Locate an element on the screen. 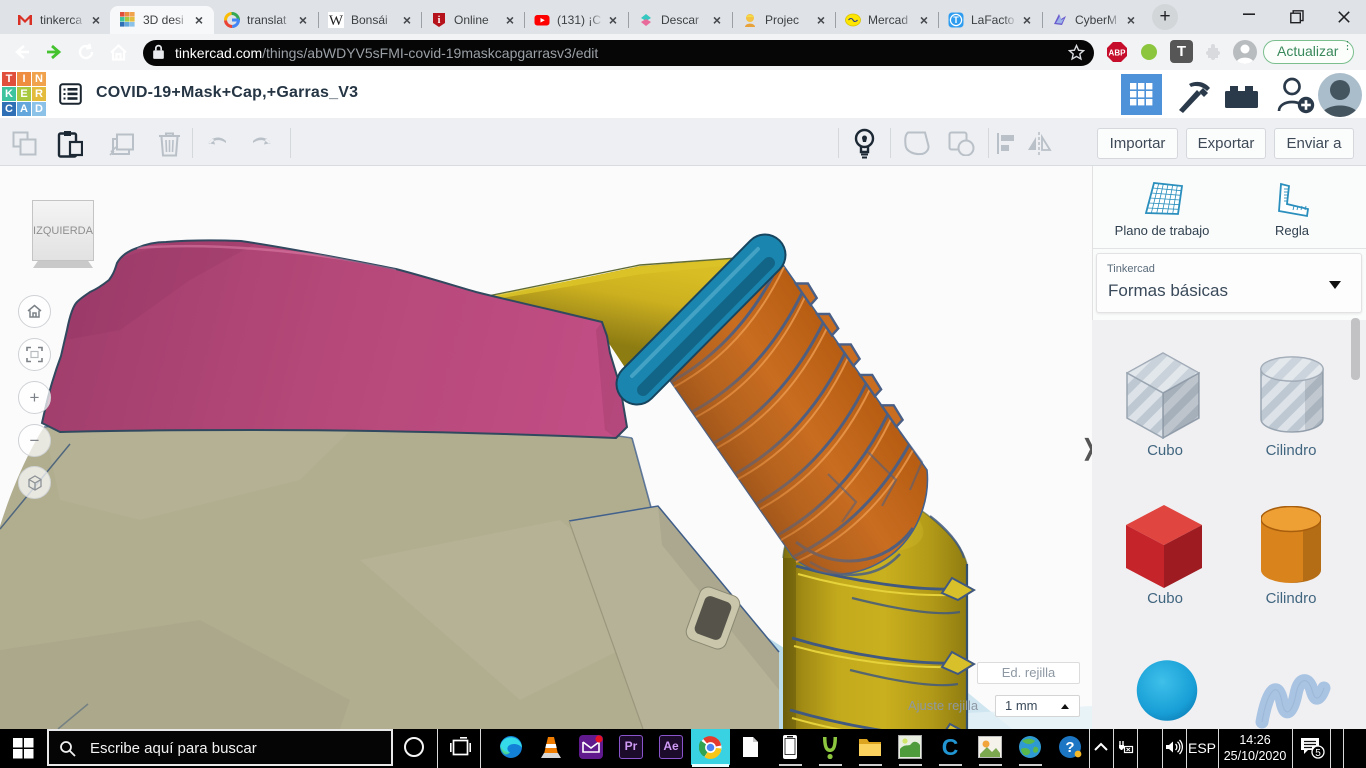  svg-text: W is located at coordinates (336, 20).